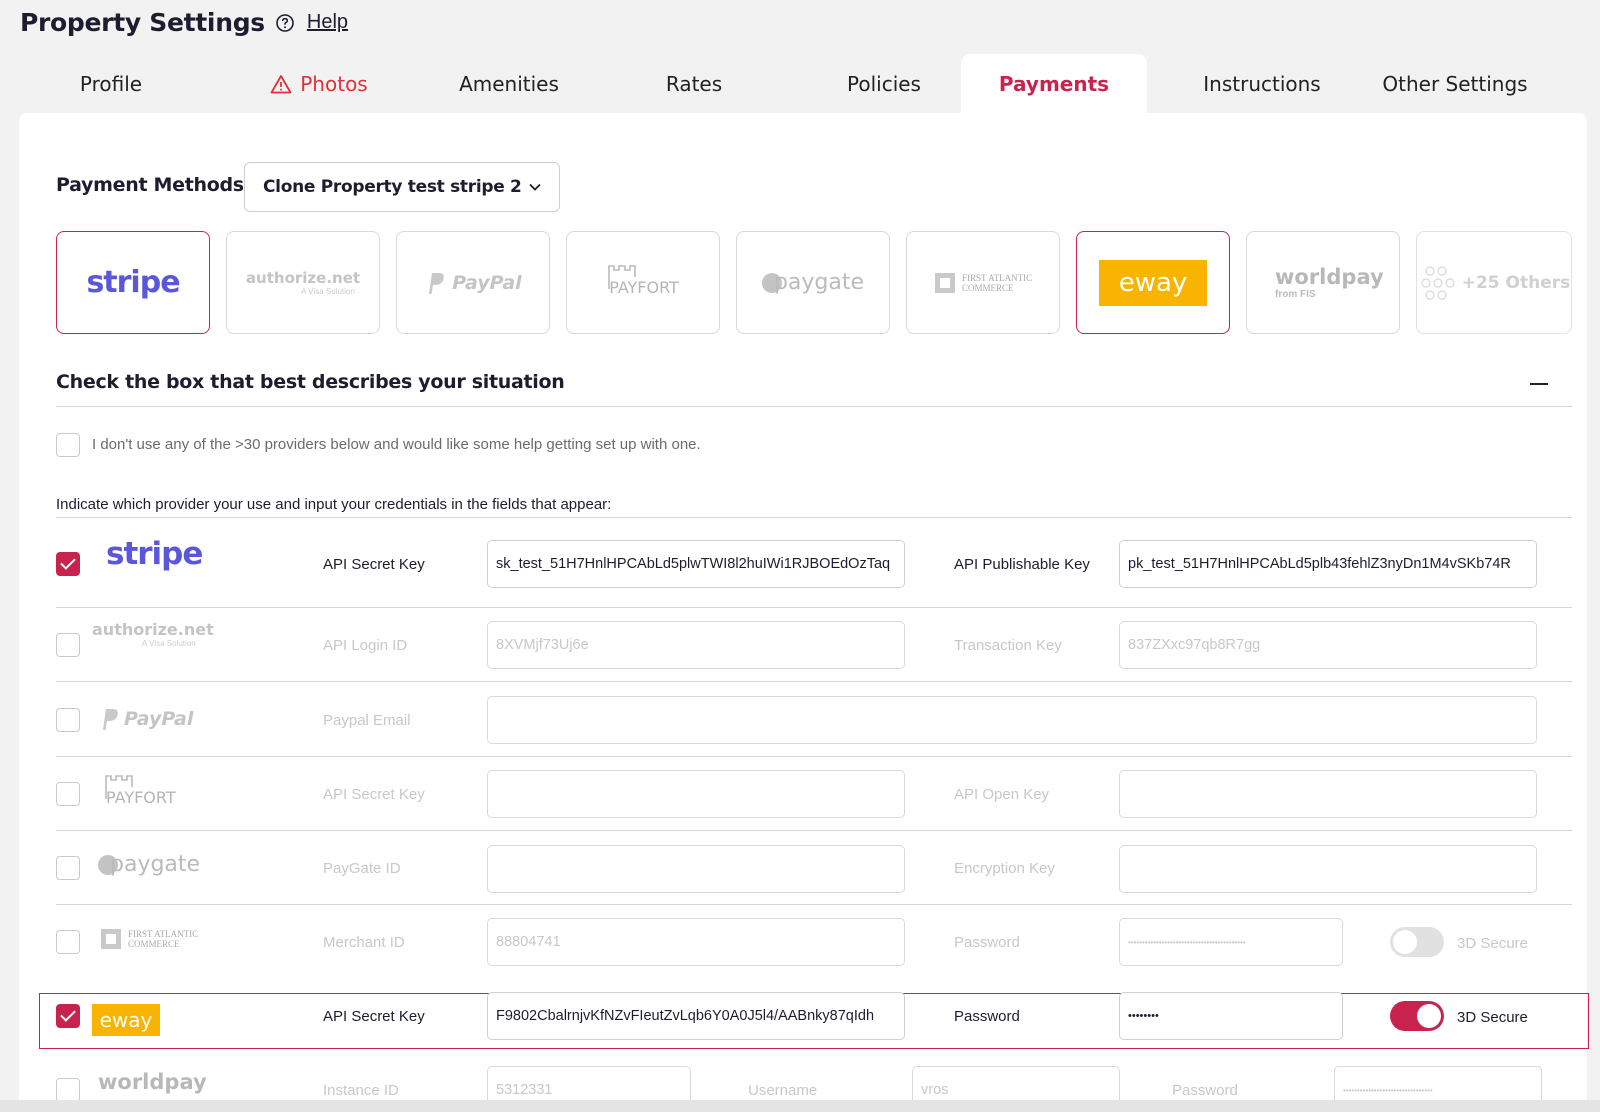 The height and width of the screenshot is (1112, 1600). What do you see at coordinates (987, 1016) in the screenshot?
I see `eway-label2: Password` at bounding box center [987, 1016].